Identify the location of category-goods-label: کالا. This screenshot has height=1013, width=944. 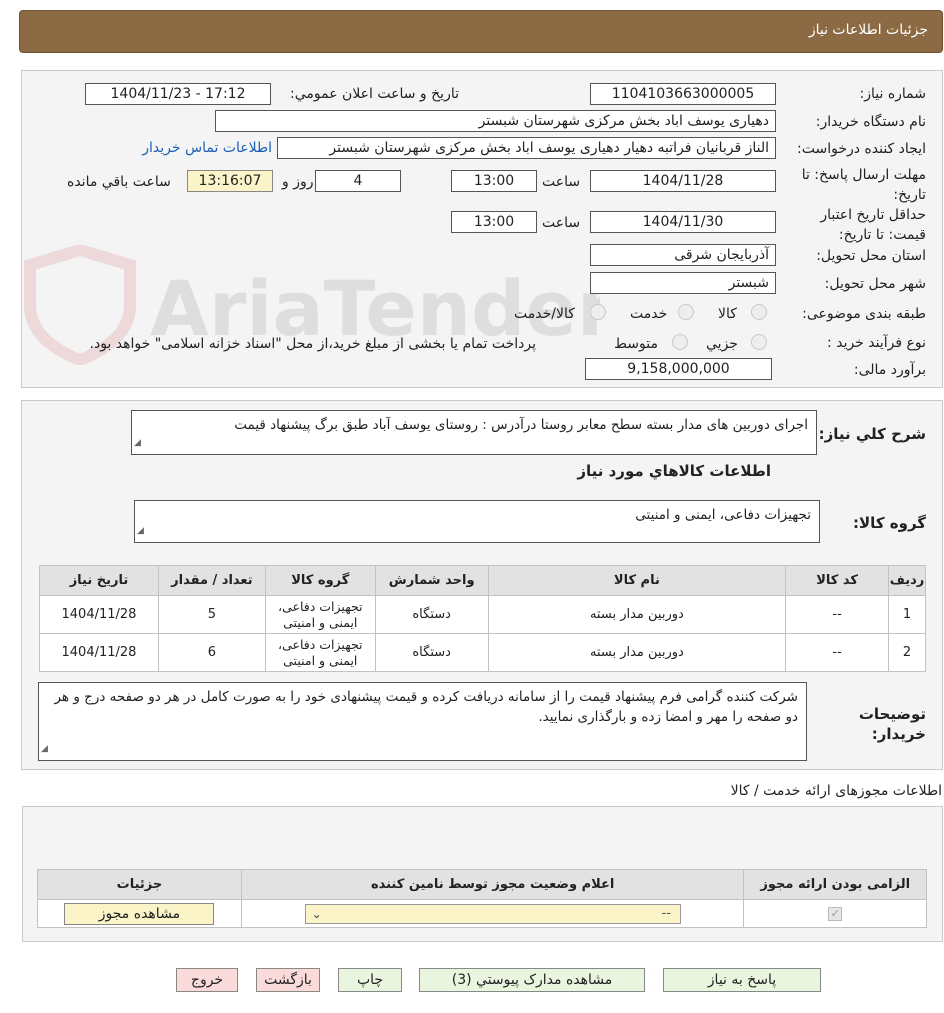
(727, 314).